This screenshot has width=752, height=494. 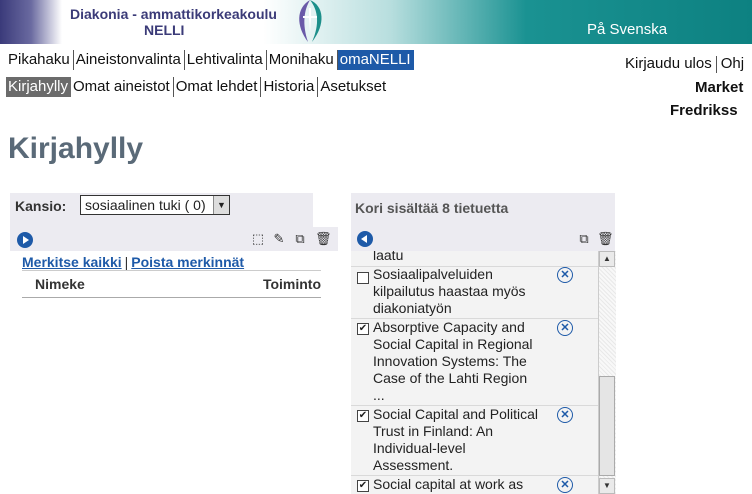 What do you see at coordinates (302, 60) in the screenshot?
I see `nav-monihaku: Monihaku` at bounding box center [302, 60].